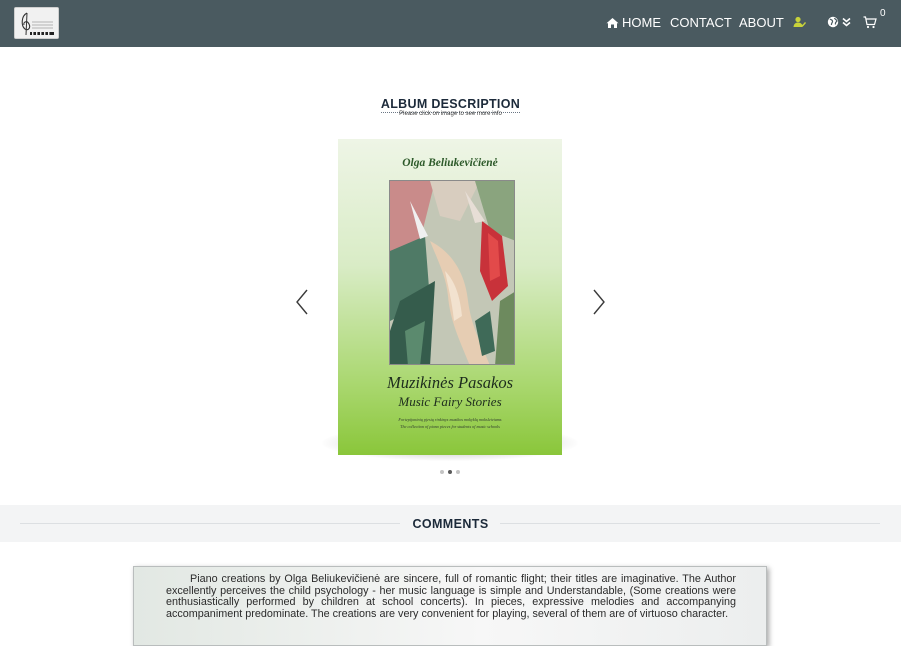  What do you see at coordinates (450, 23) in the screenshot?
I see `navbar: HOME CONTACT ABOUT 0` at bounding box center [450, 23].